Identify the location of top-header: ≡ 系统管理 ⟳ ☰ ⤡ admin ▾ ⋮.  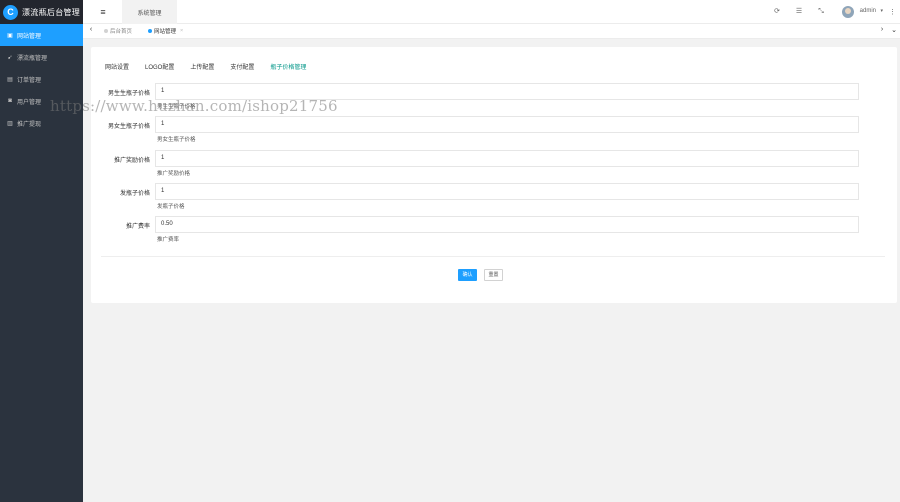
(491, 12).